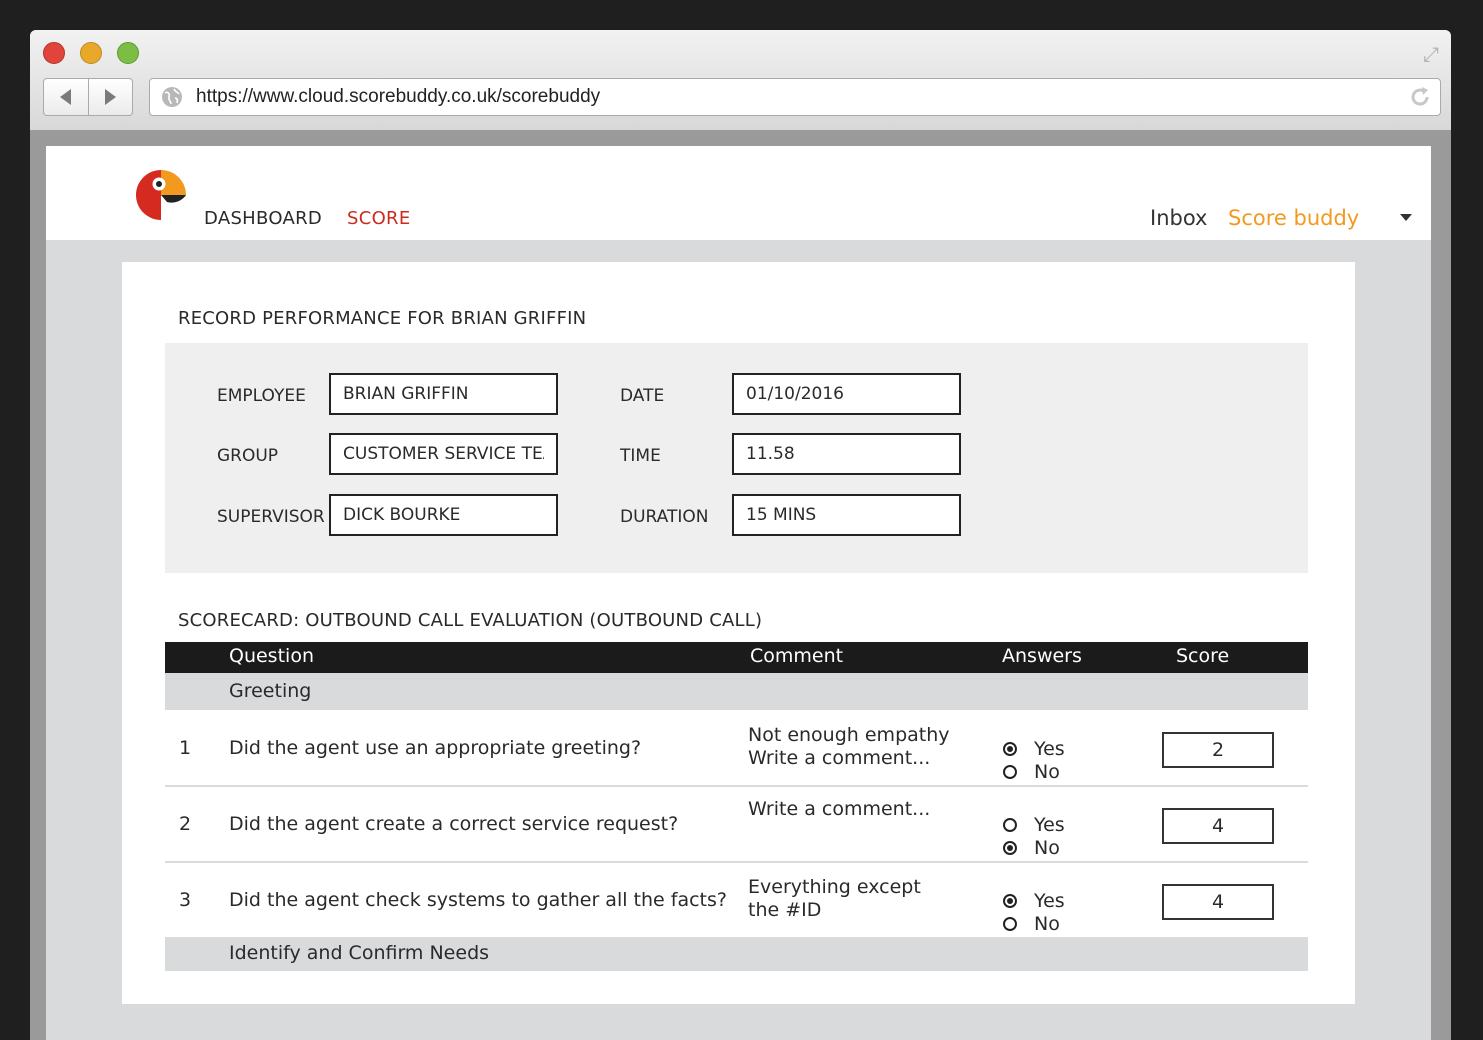  I want to click on score-input: 2, so click(1218, 750).